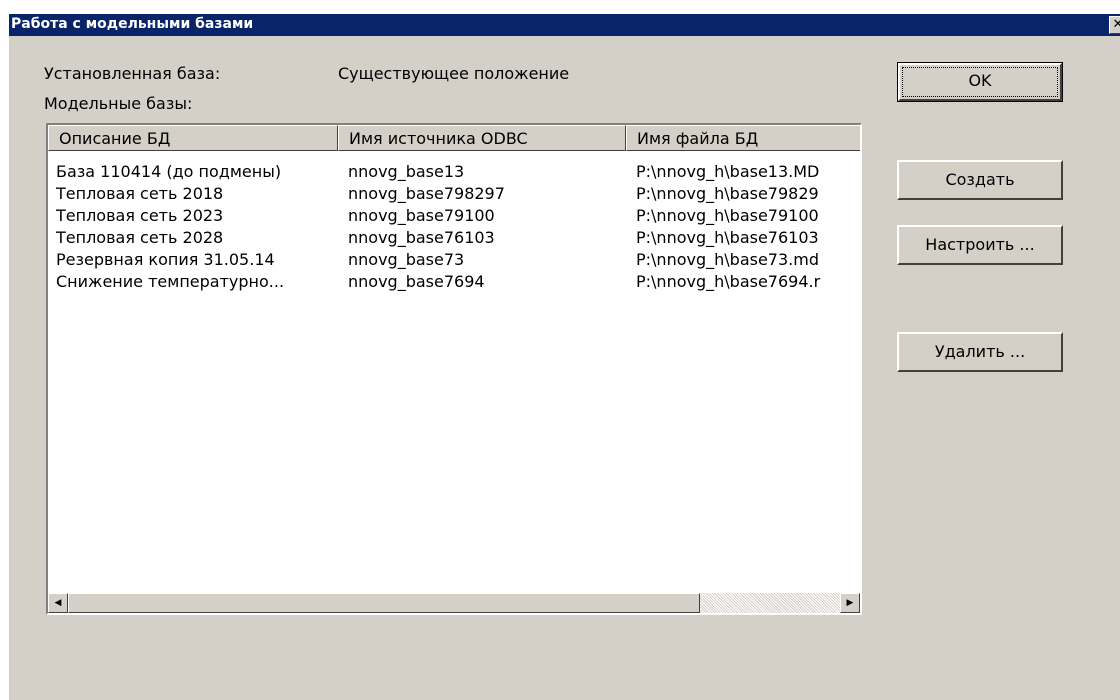 Image resolution: width=1120 pixels, height=700 pixels. I want to click on create-button: Создать, so click(980, 180).